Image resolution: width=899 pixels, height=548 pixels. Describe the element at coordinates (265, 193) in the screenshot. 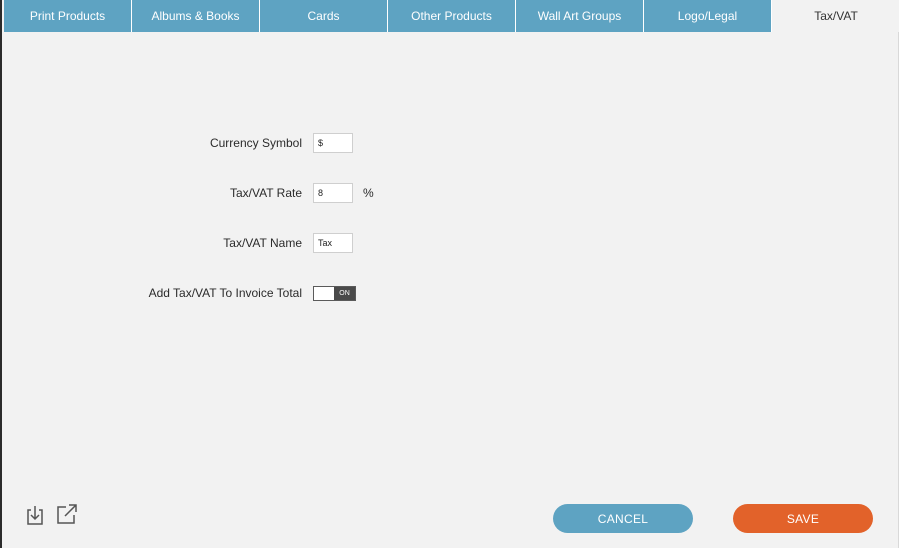

I see `tax-rate-label: Tax/VAT Rate` at that location.